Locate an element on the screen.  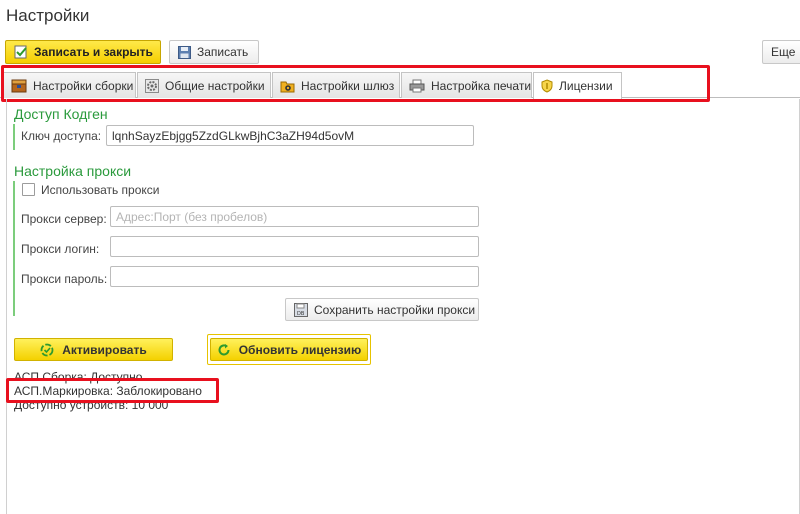
use-proxy-label: Использовать прокси is located at coordinates (100, 190).